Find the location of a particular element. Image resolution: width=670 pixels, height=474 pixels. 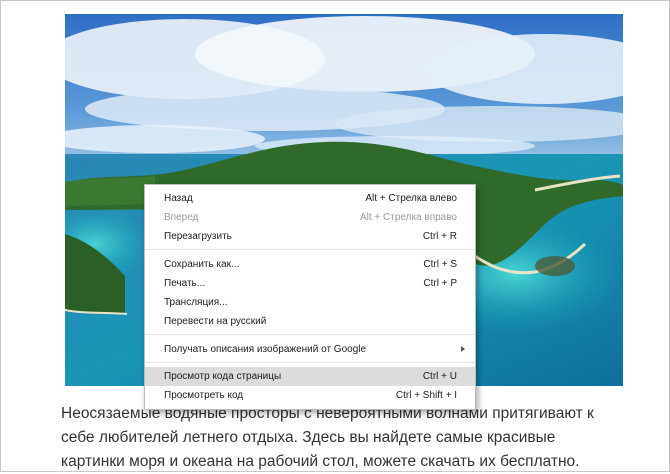

menu-item-back: Назад Alt + Стрелка влево is located at coordinates (310, 198).